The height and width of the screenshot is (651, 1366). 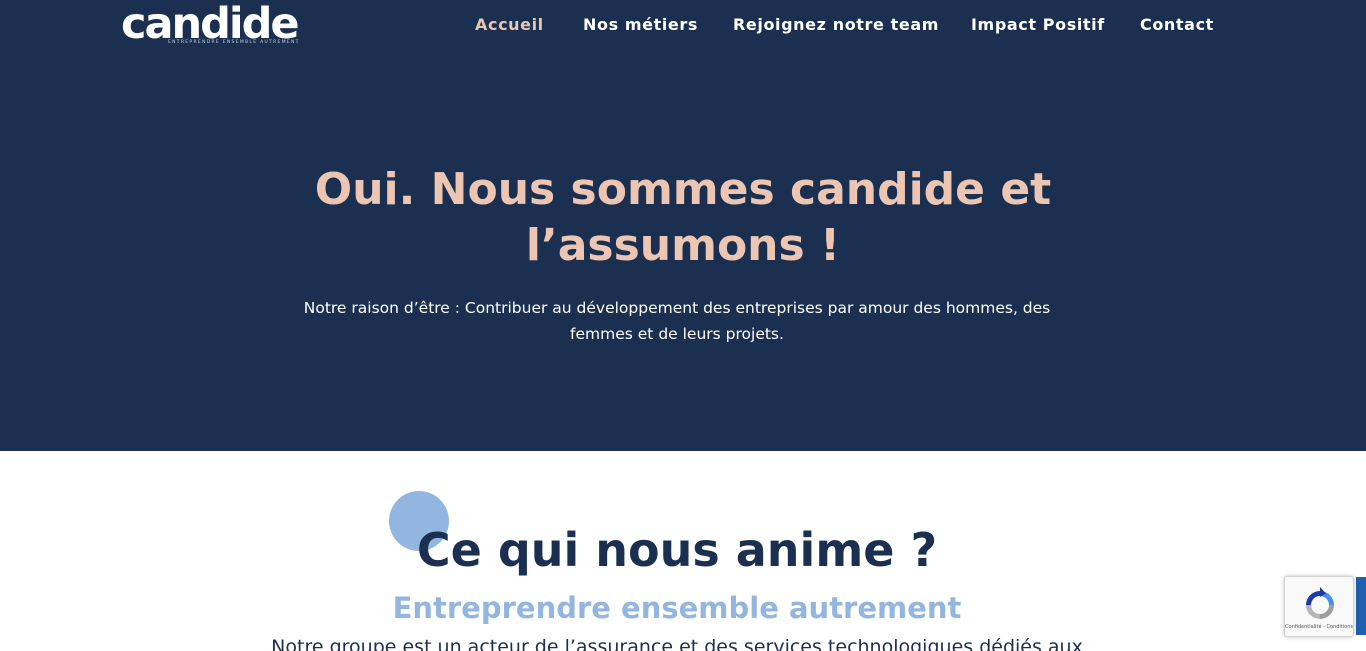 What do you see at coordinates (836, 25) in the screenshot?
I see `nav-item-rejoignez-notre-team: Rejoignez notre team` at bounding box center [836, 25].